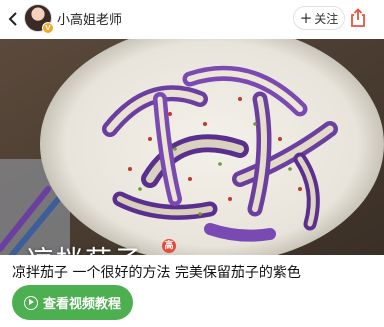 The image size is (384, 327). Describe the element at coordinates (39, 19) in the screenshot. I see `avatar: V` at that location.